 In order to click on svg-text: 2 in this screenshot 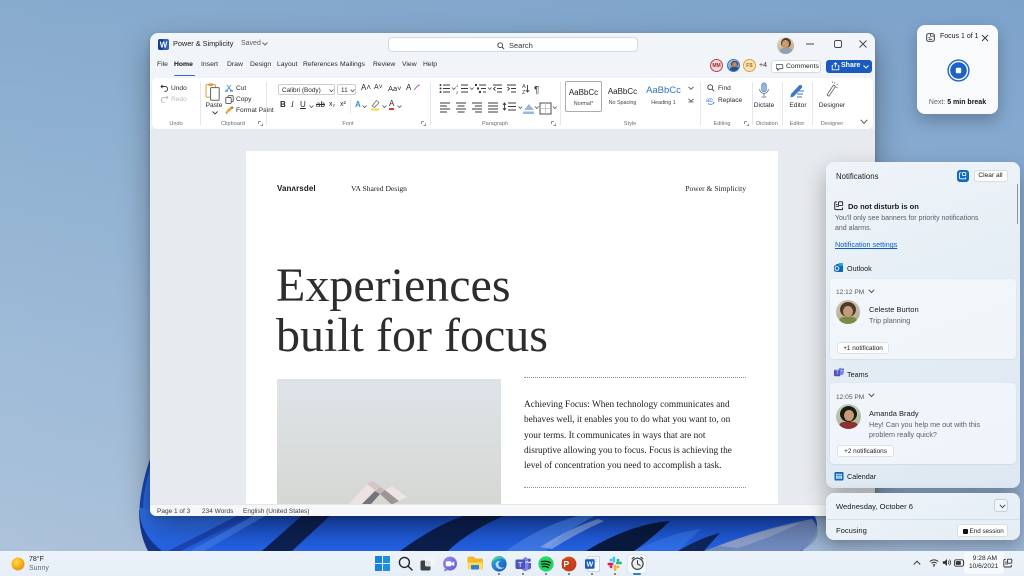, I will do `click(457, 92)`.